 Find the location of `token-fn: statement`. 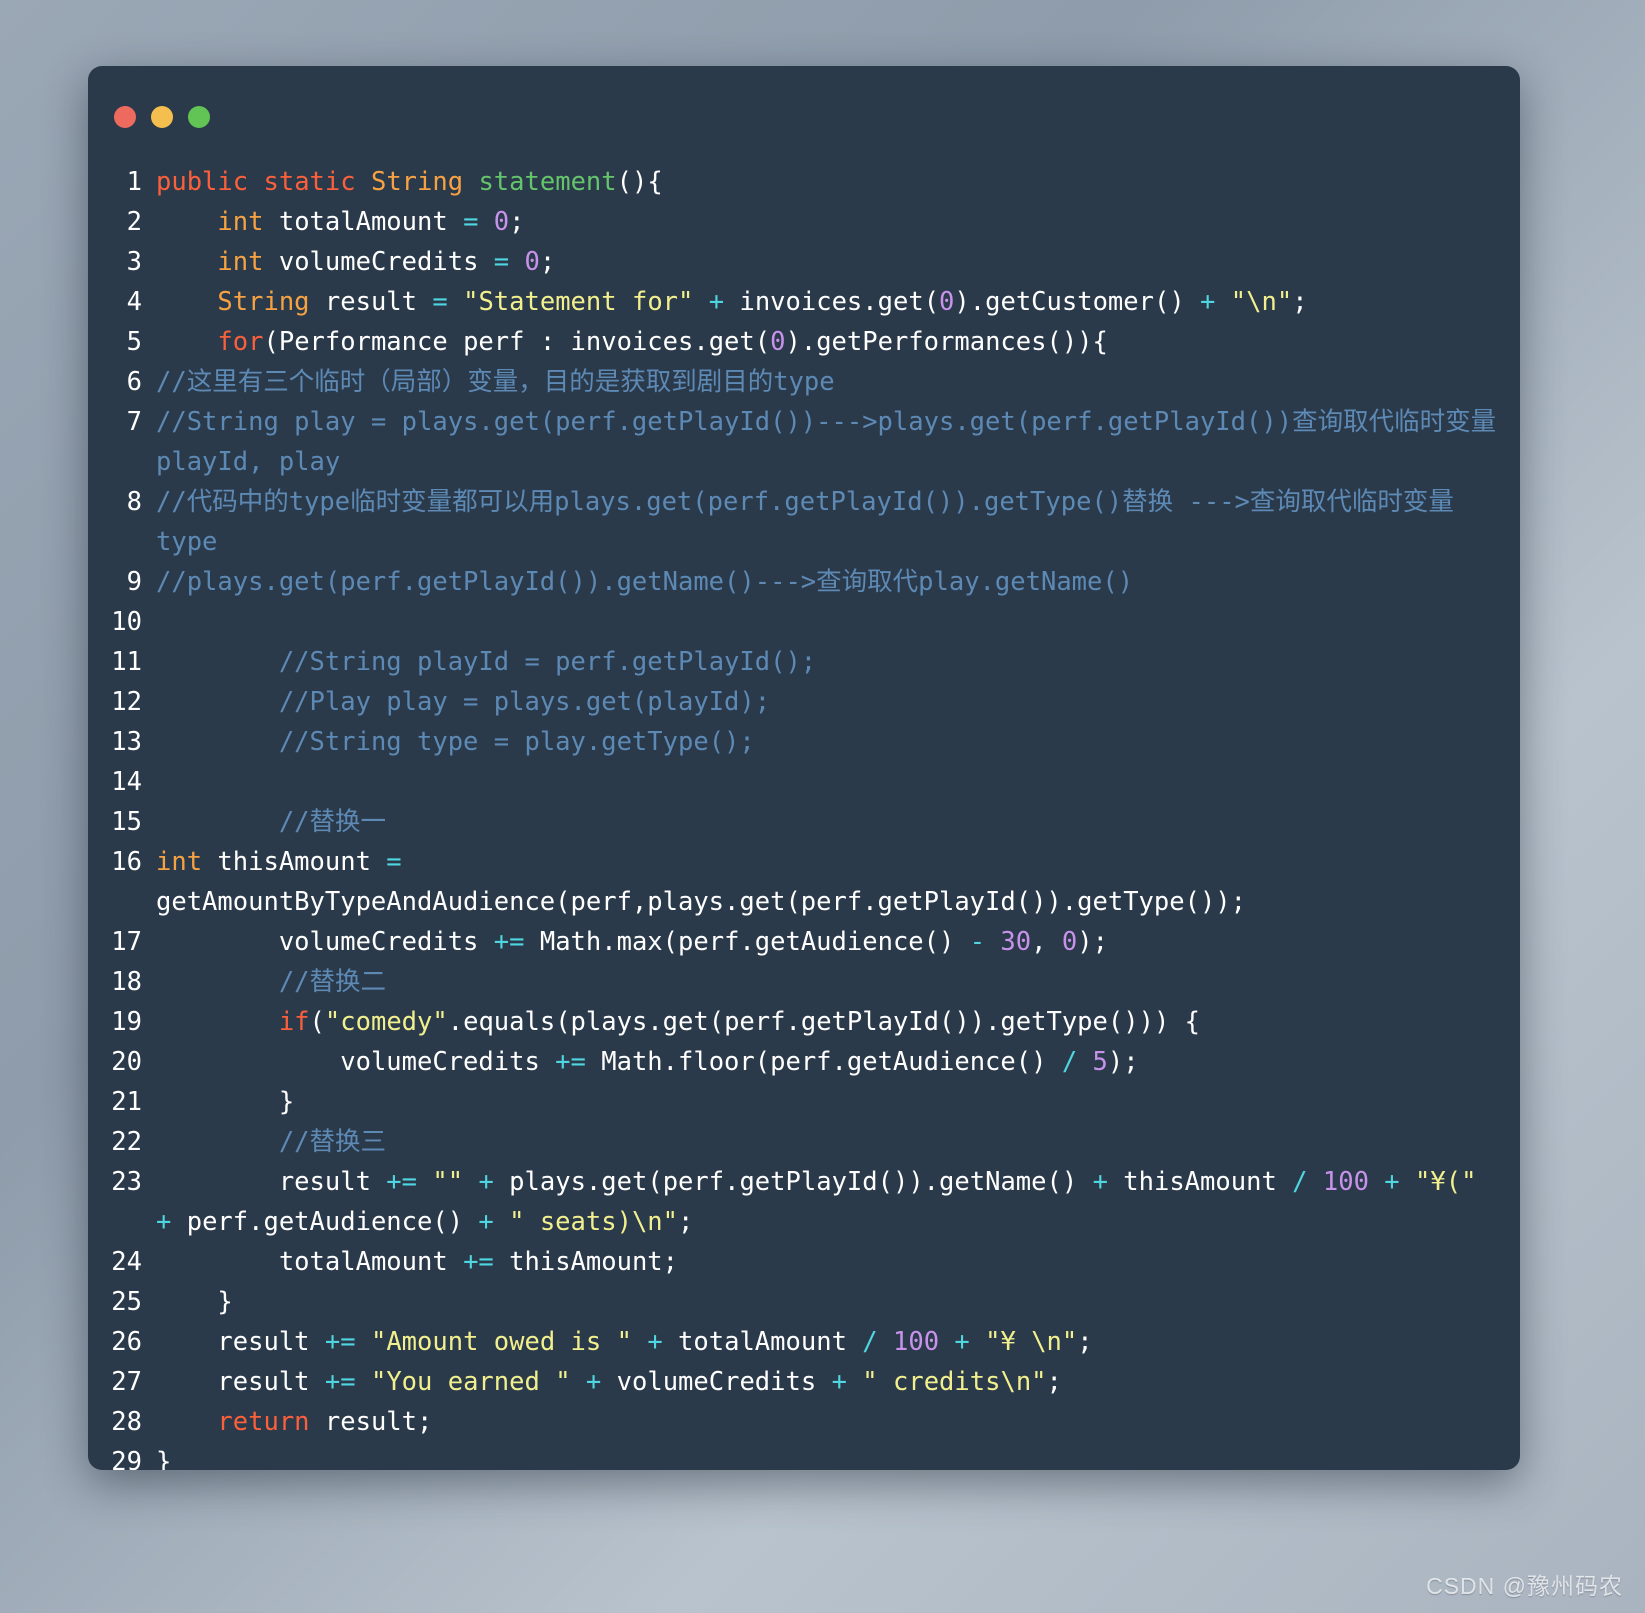

token-fn: statement is located at coordinates (547, 182).